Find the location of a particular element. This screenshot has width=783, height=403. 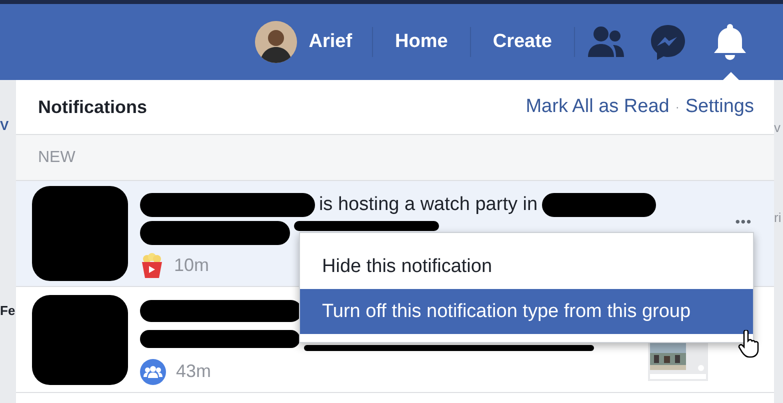

page-text: Fe is located at coordinates (8, 310).